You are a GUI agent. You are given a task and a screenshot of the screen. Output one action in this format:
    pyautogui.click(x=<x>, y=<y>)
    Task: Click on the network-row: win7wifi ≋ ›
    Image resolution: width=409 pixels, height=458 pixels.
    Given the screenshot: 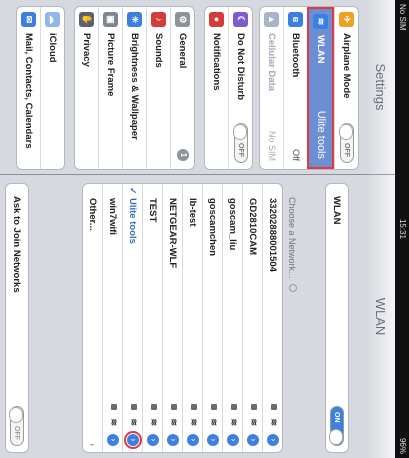 What is the action you would take?
    pyautogui.click(x=112, y=318)
    